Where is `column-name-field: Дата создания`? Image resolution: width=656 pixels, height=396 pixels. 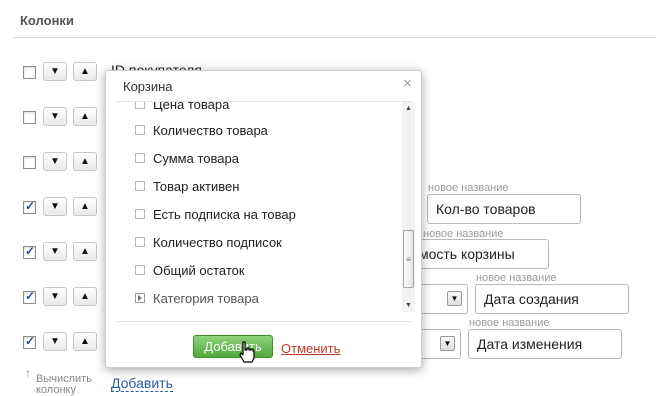
column-name-field: Дата создания is located at coordinates (552, 299).